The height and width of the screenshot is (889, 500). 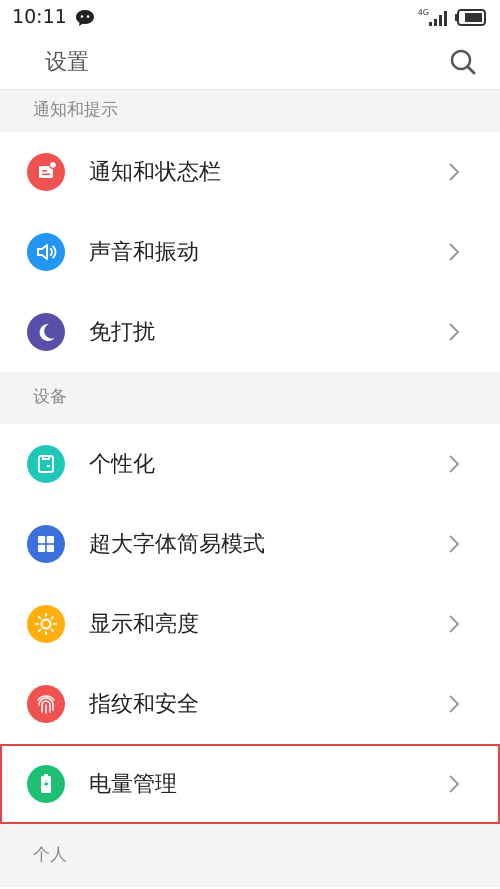 What do you see at coordinates (67, 62) in the screenshot?
I see `page-title: 设置` at bounding box center [67, 62].